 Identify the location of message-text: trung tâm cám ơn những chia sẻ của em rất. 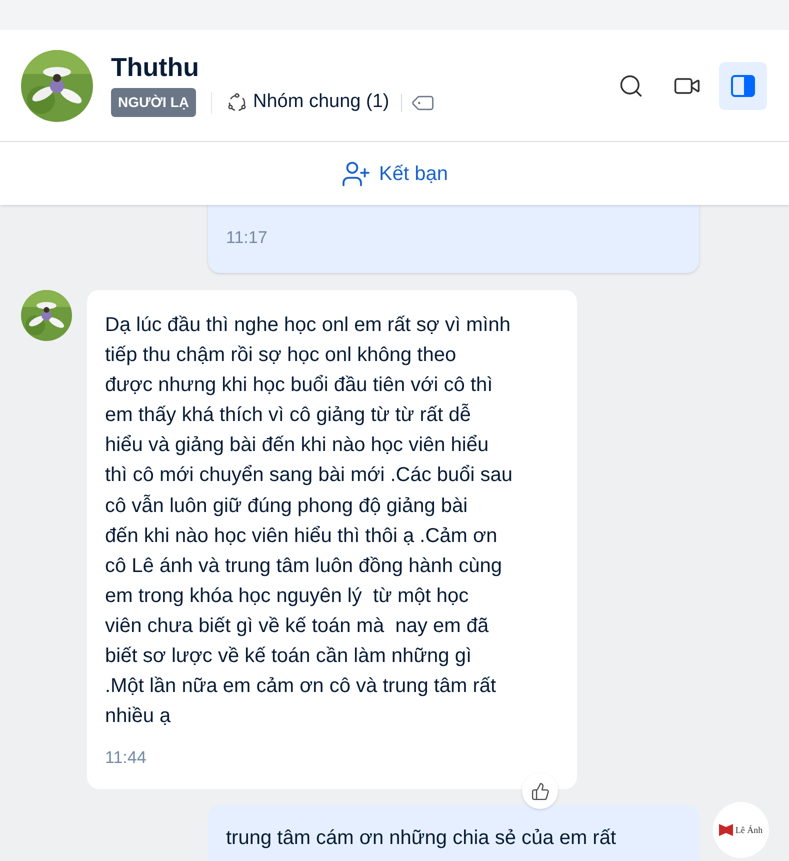
(422, 839).